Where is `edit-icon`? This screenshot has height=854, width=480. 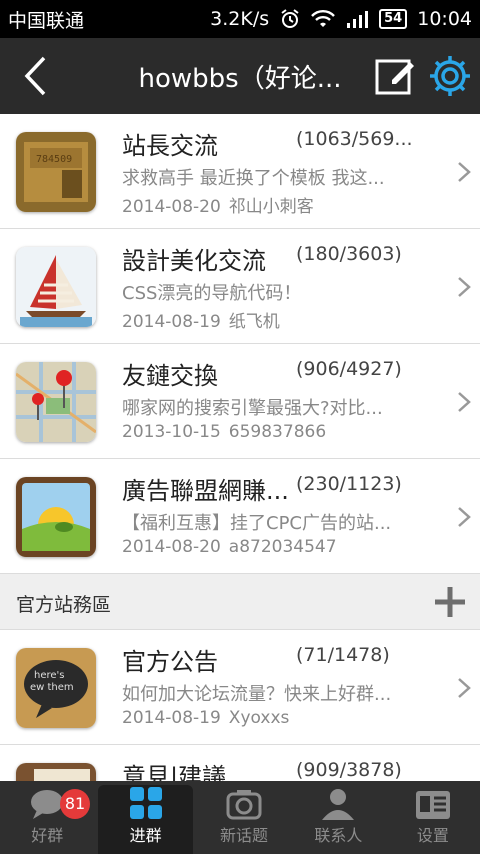
edit-icon is located at coordinates (394, 77).